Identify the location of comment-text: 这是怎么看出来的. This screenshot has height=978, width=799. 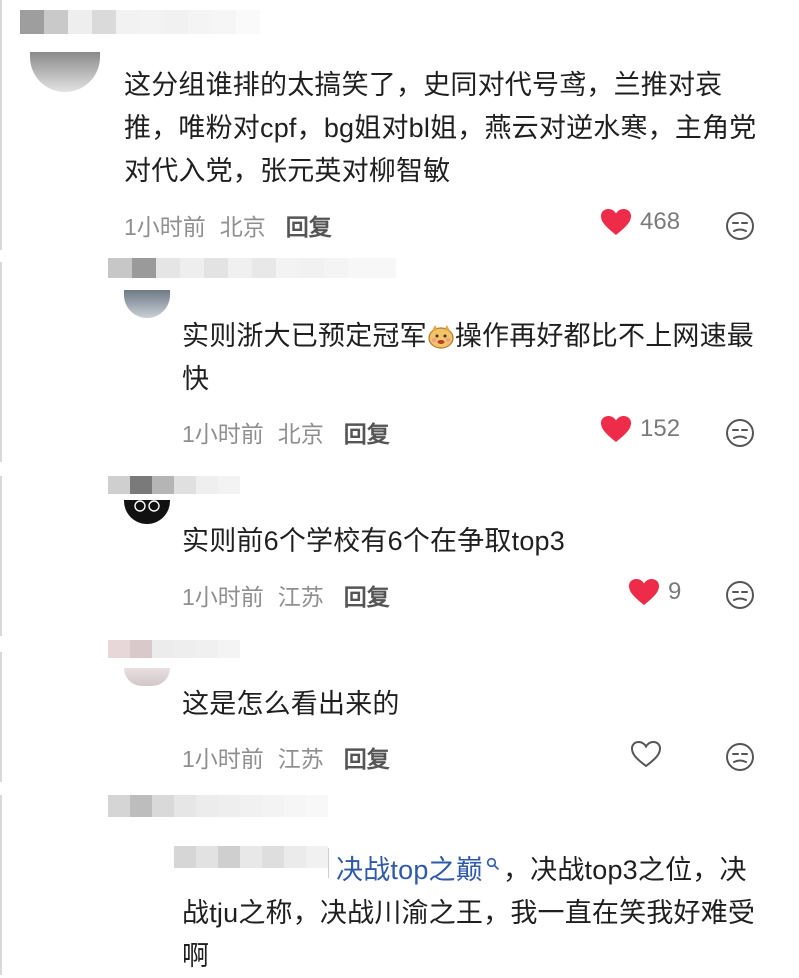
(291, 704).